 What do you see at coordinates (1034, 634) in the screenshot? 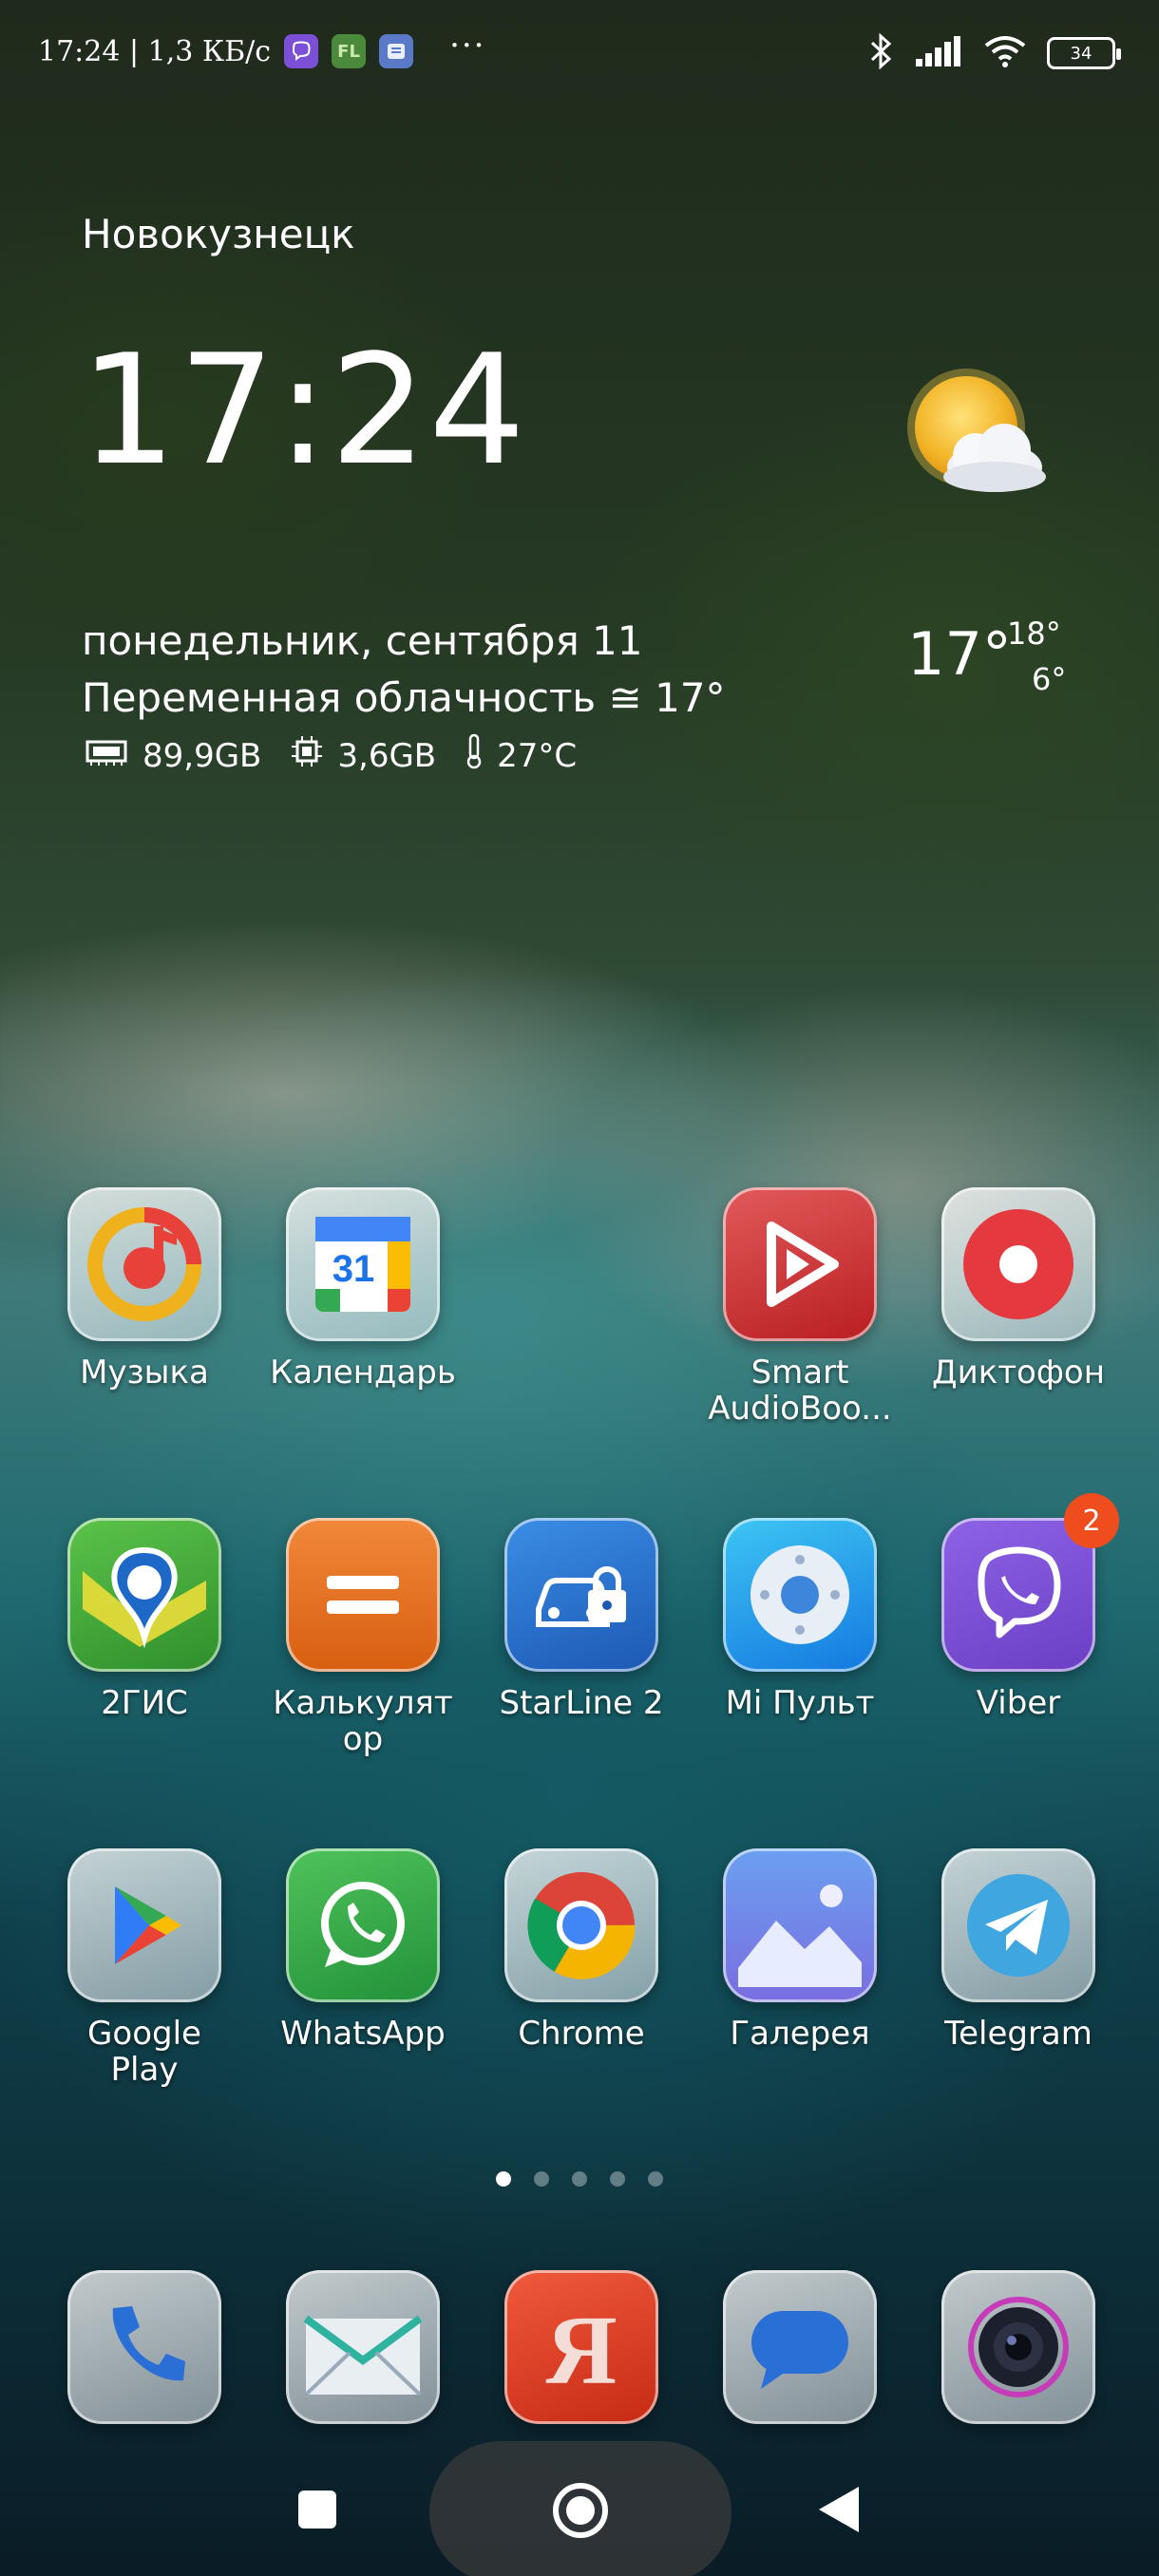
I see `high-temperature: 18°` at bounding box center [1034, 634].